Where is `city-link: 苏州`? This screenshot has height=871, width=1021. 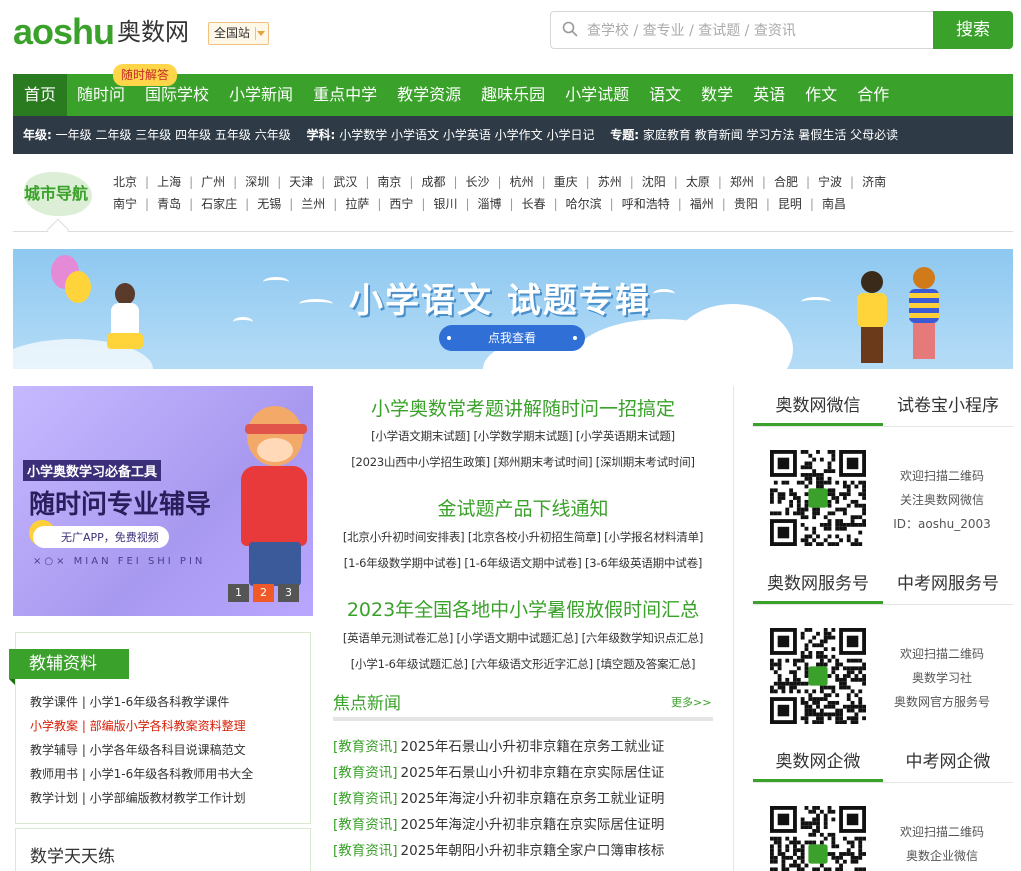 city-link: 苏州 is located at coordinates (610, 181).